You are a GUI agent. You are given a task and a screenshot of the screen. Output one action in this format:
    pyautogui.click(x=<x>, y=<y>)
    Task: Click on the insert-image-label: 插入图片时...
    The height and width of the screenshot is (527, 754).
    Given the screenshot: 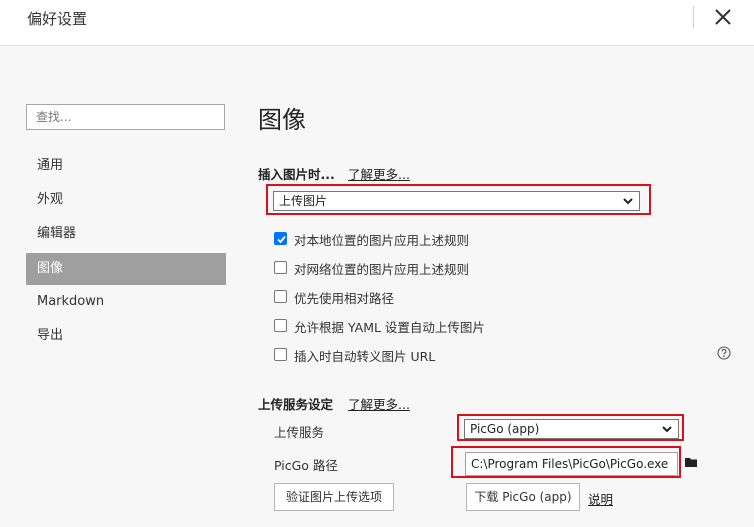 What is the action you would take?
    pyautogui.click(x=296, y=174)
    